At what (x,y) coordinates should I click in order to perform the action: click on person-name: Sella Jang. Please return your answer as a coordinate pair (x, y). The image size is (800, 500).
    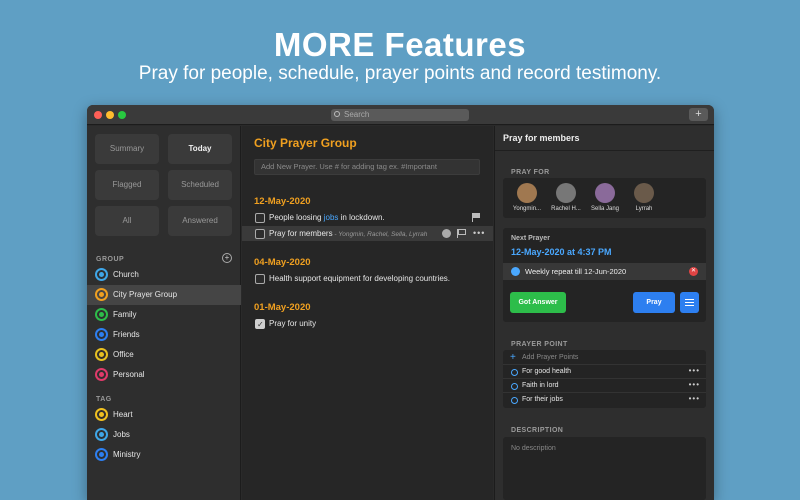
    Looking at the image, I should click on (605, 209).